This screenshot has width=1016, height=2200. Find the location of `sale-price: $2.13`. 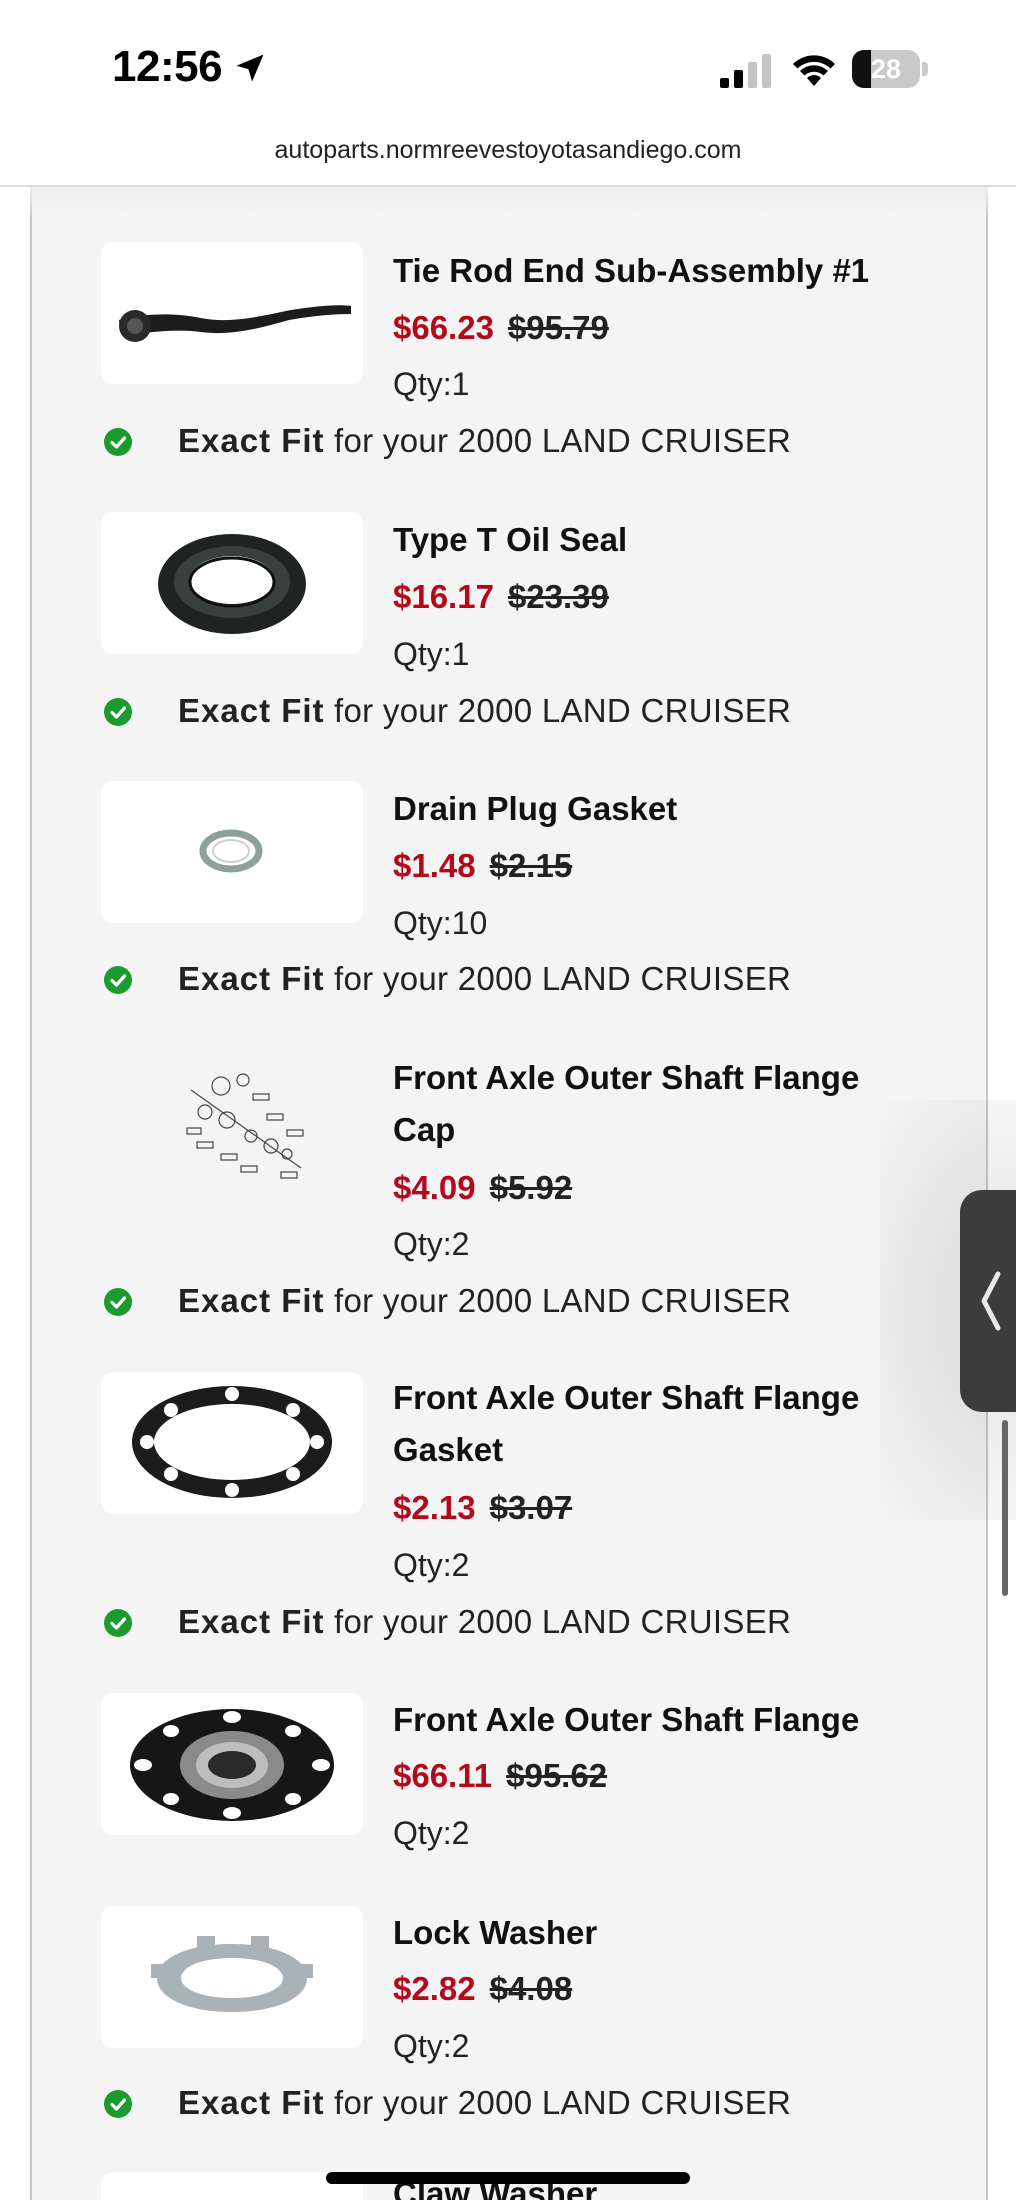

sale-price: $2.13 is located at coordinates (434, 1507).